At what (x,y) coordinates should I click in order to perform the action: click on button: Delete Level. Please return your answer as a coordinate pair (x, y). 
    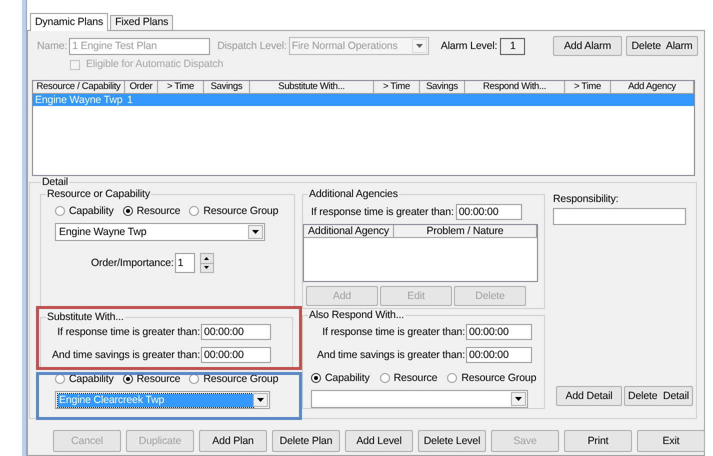
    Looking at the image, I should click on (452, 441).